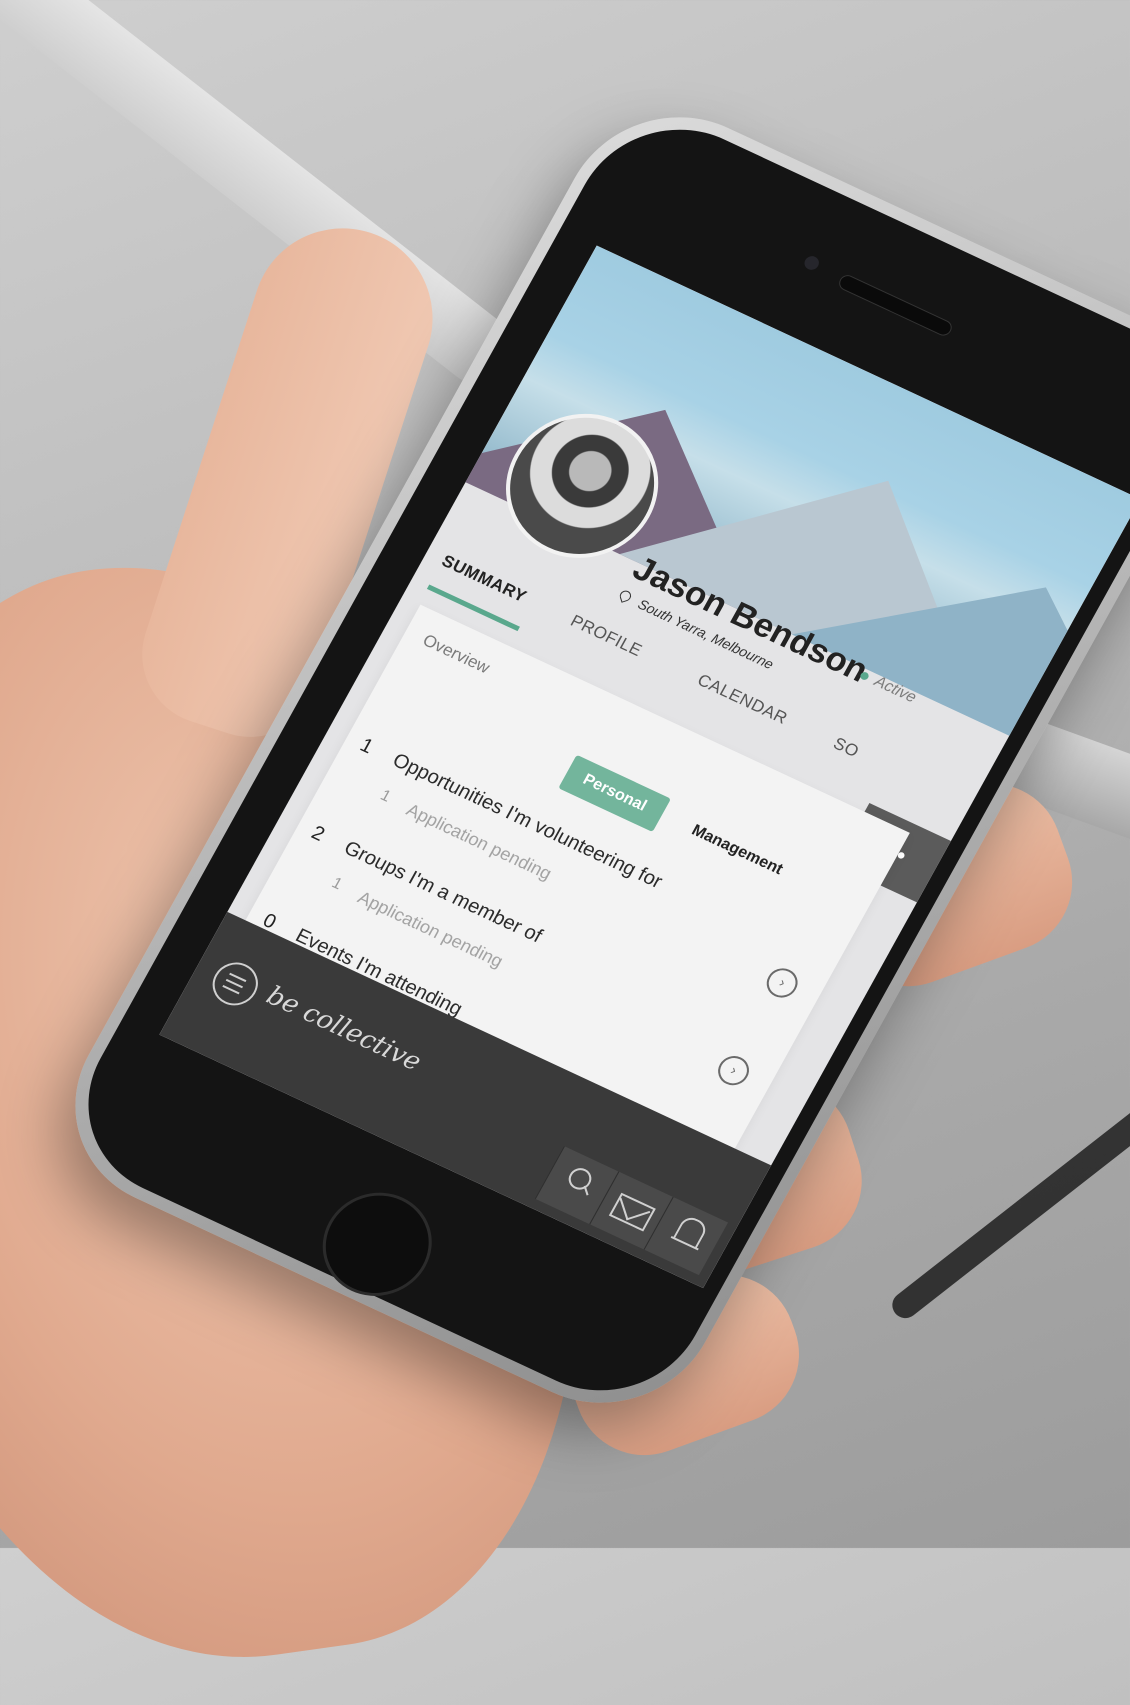 This screenshot has width=1130, height=1705. Describe the element at coordinates (691, 1231) in the screenshot. I see `bell-icon` at that location.